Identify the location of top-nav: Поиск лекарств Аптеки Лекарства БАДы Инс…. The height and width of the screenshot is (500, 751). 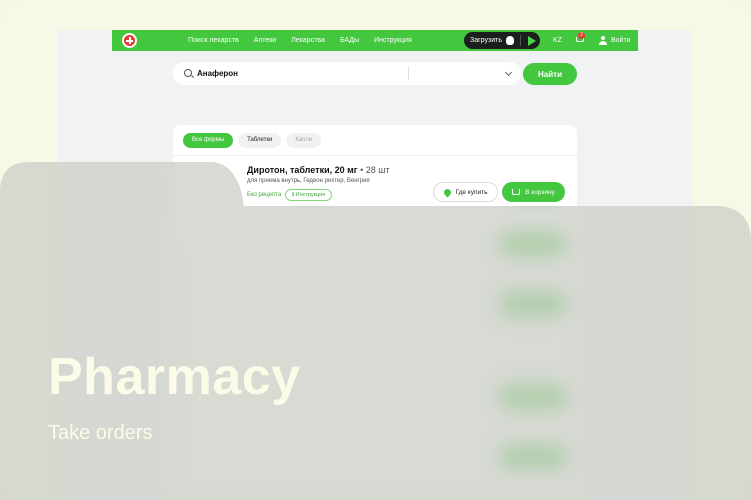
(375, 40).